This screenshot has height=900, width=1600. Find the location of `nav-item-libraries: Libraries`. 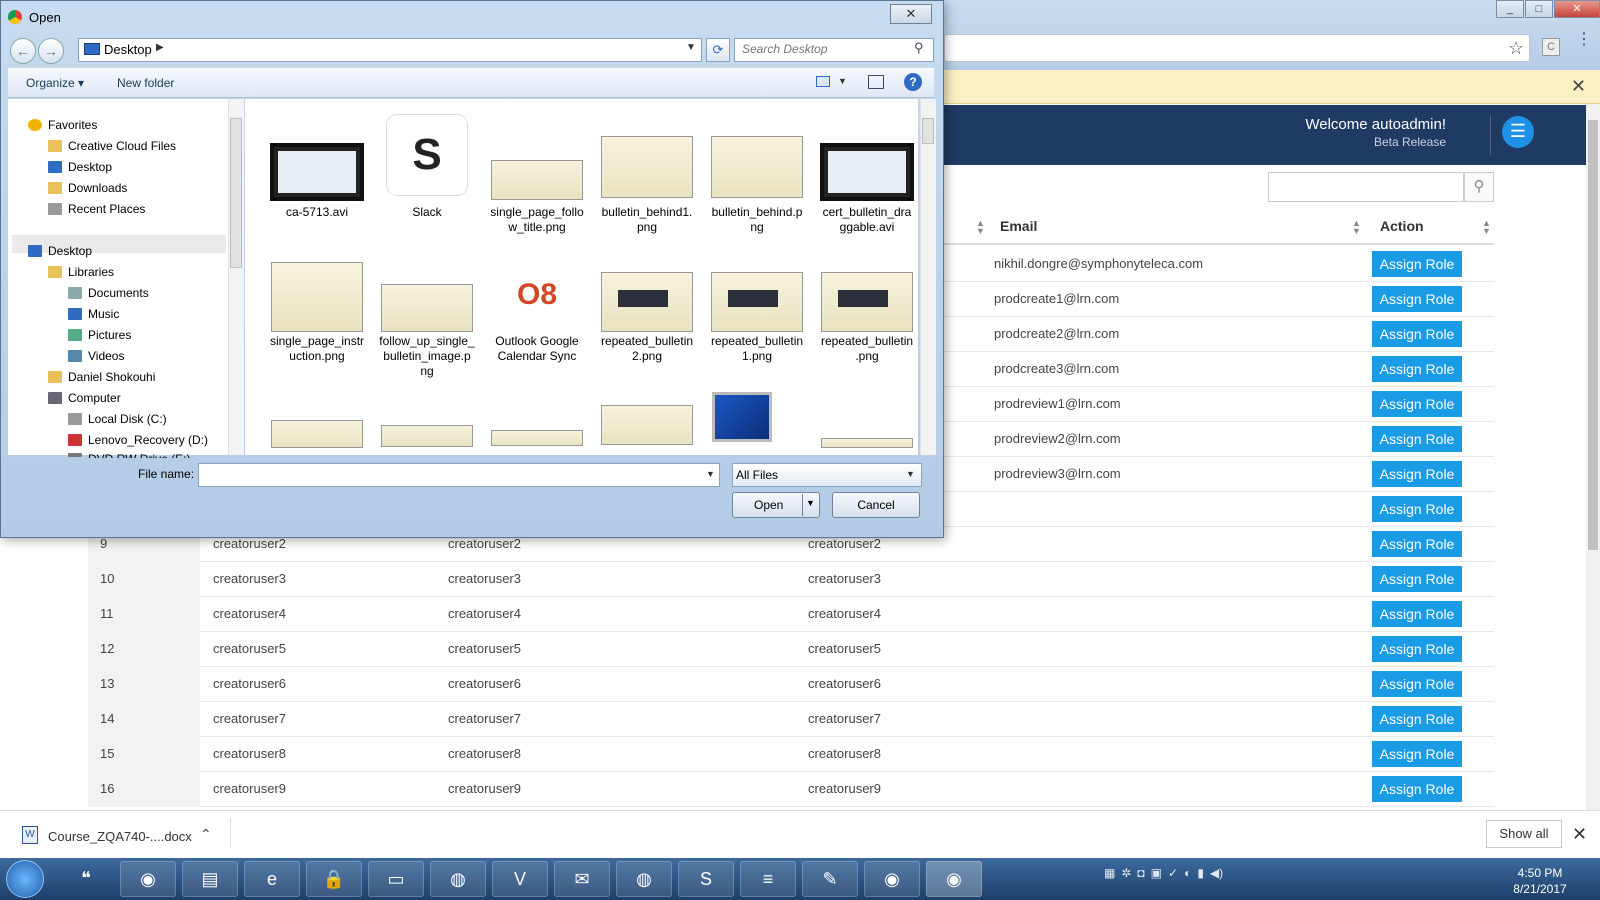

nav-item-libraries: Libraries is located at coordinates (91, 272).